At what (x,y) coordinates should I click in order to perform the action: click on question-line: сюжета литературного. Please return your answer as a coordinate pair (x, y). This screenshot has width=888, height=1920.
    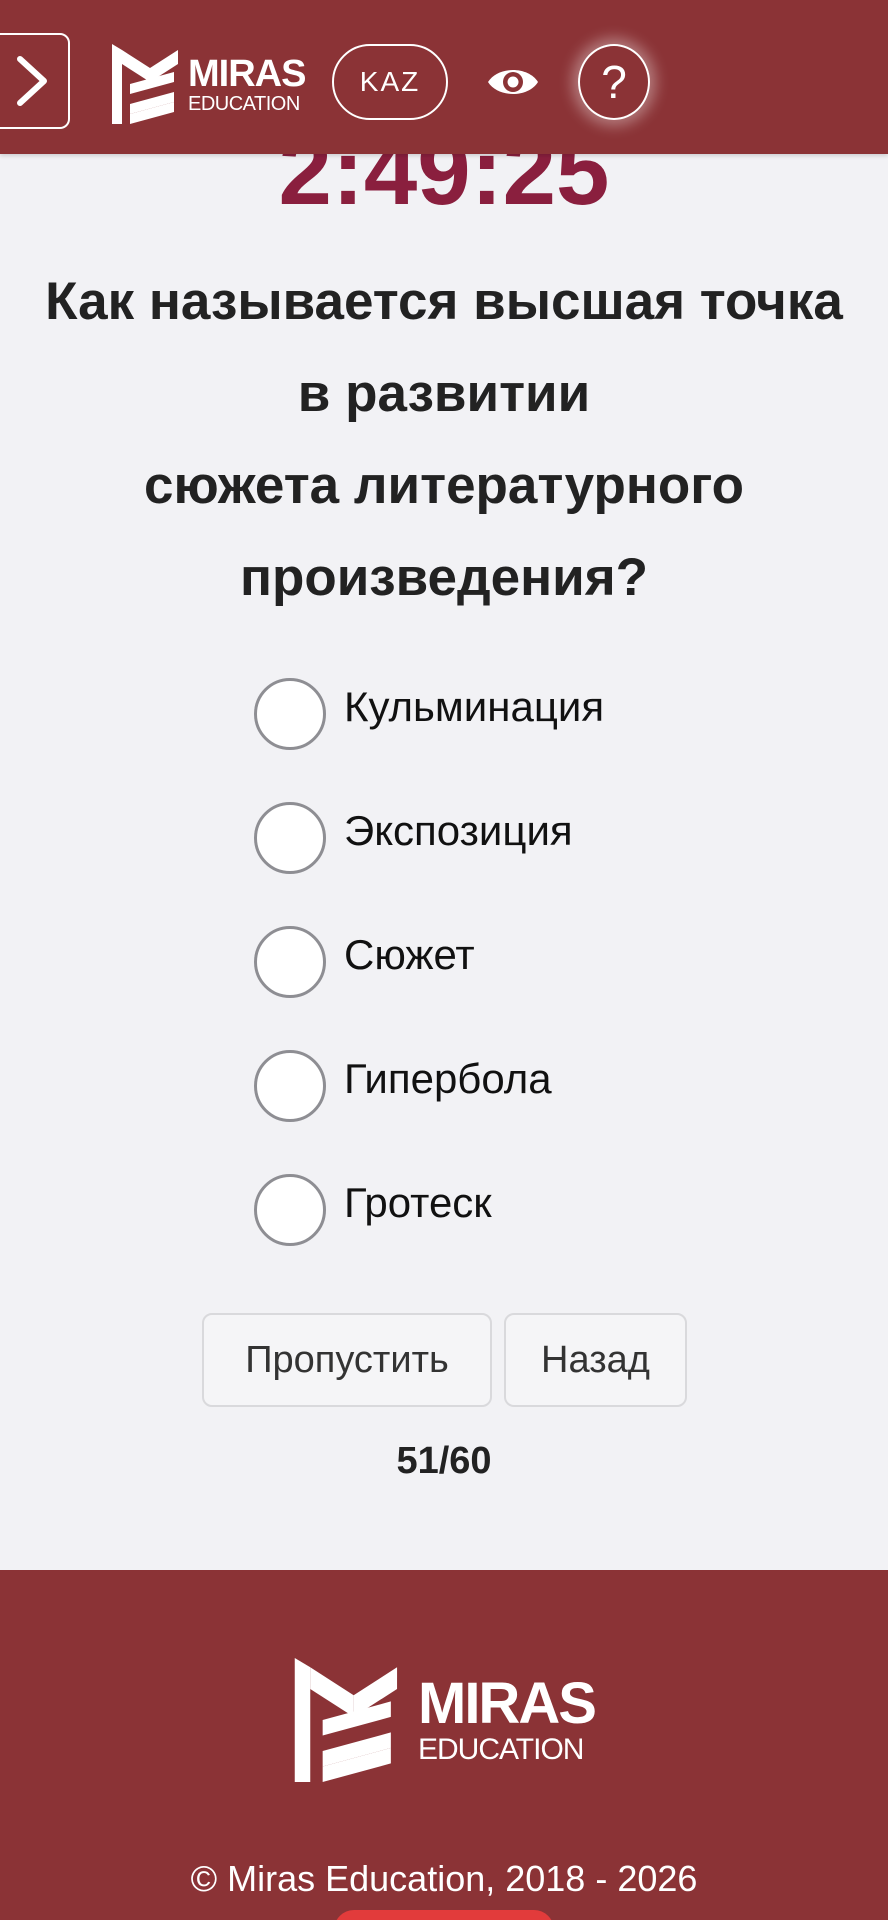
    Looking at the image, I should click on (444, 485).